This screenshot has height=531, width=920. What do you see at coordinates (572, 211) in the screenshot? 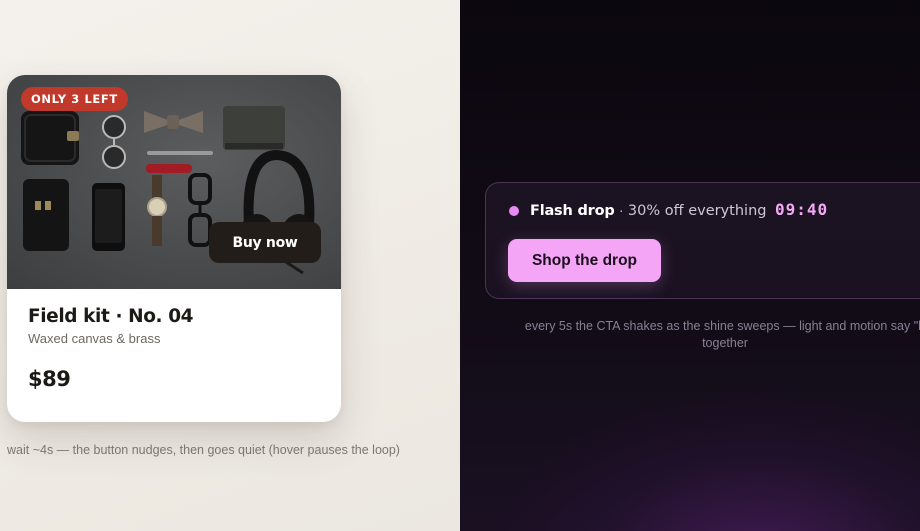
I see `flash-title: Flash drop` at bounding box center [572, 211].